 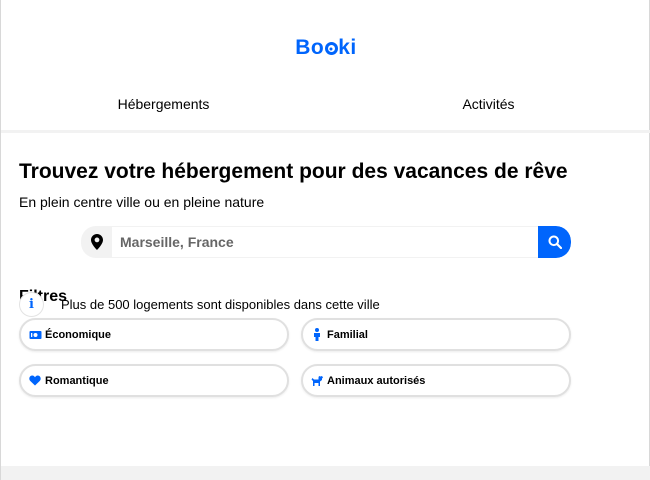 What do you see at coordinates (317, 381) in the screenshot?
I see `dog-icon` at bounding box center [317, 381].